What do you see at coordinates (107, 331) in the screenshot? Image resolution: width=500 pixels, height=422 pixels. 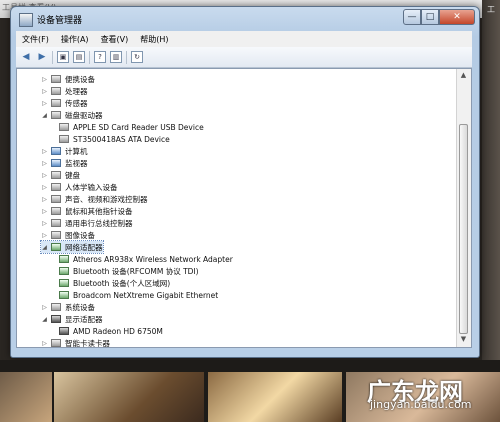 I see `device-item: AMD Radeon HD 6750M` at bounding box center [107, 331].